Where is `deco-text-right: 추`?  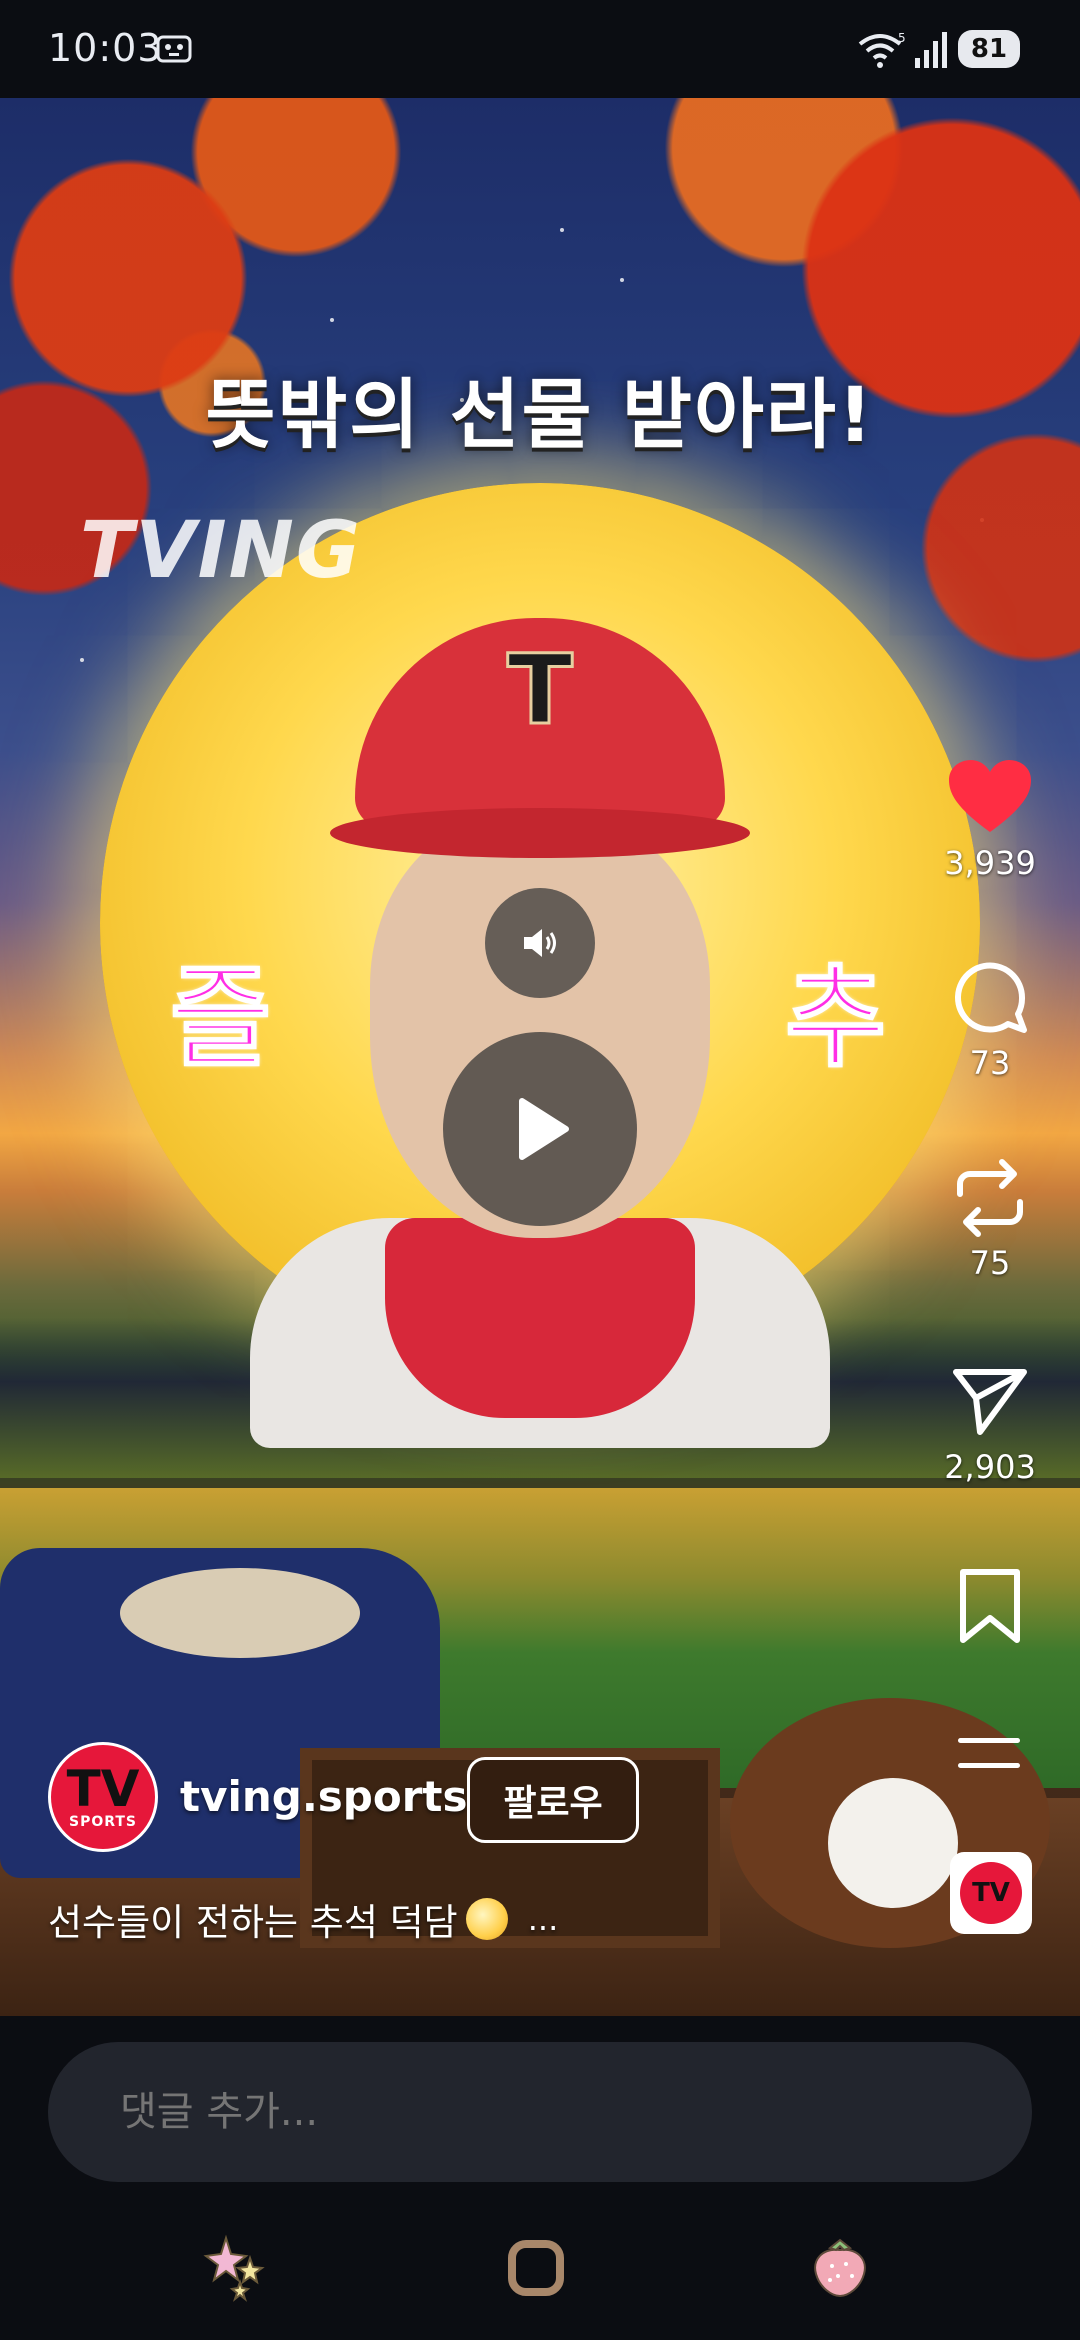 deco-text-right: 추 is located at coordinates (835, 1018).